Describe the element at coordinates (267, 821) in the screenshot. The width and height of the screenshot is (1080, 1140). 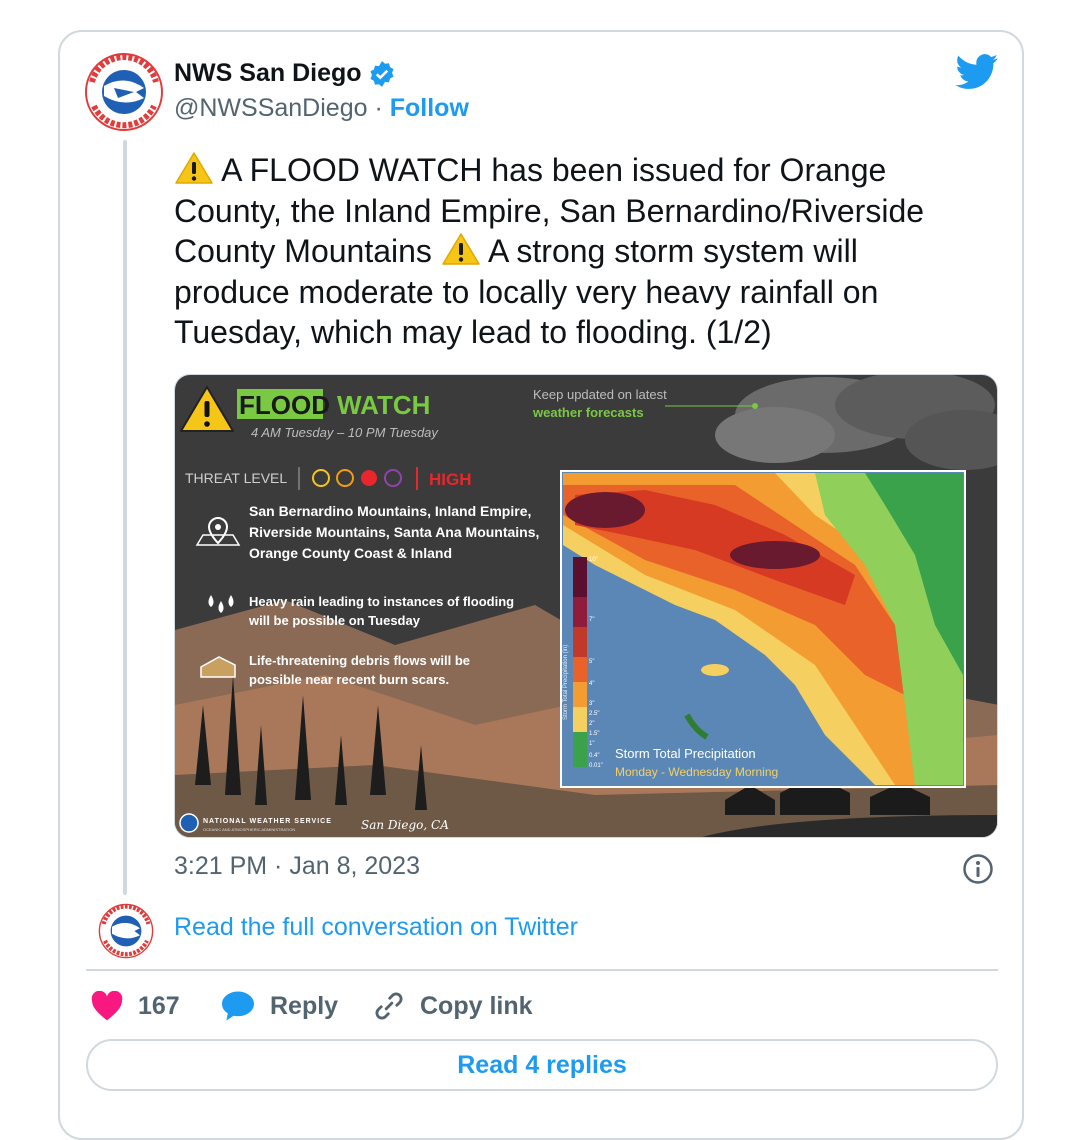
I see `footer-org: NATIONAL WEATHER SERVICE` at that location.